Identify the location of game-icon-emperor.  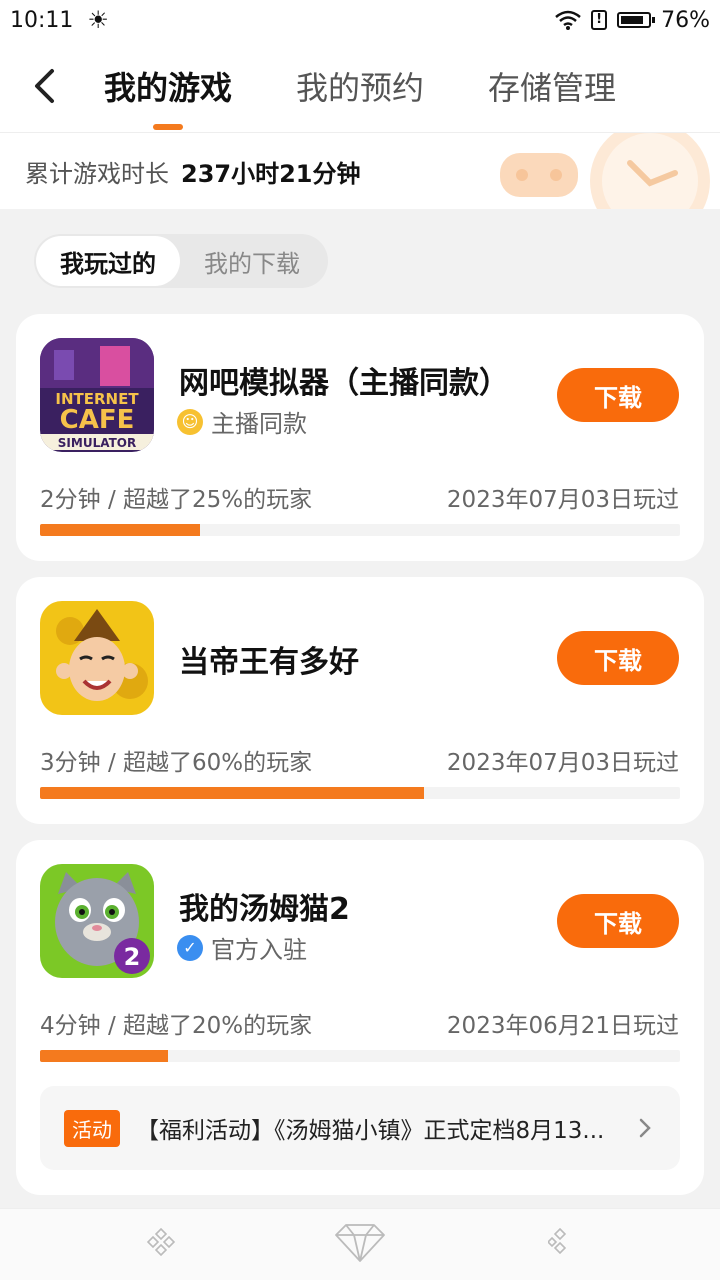
(97, 658).